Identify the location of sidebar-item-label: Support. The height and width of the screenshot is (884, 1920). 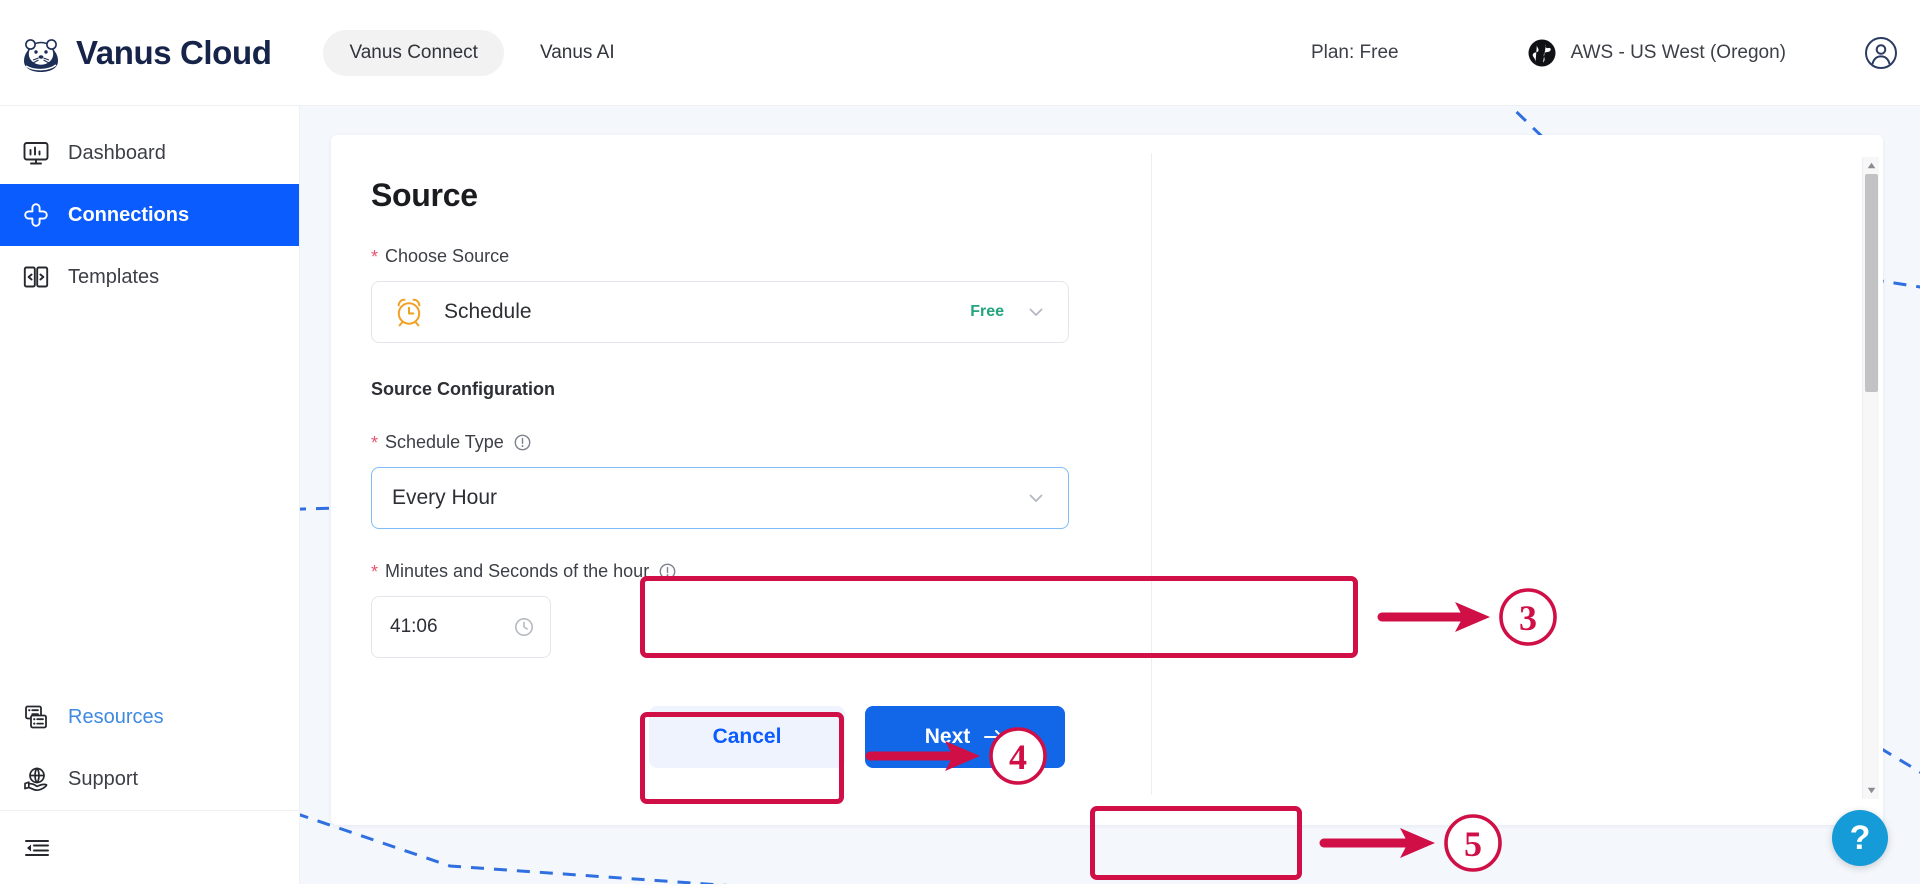
(103, 778).